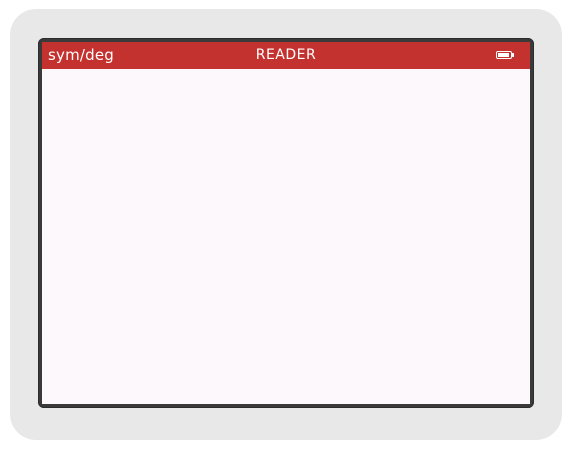 Image resolution: width=572 pixels, height=449 pixels. What do you see at coordinates (513, 55) in the screenshot?
I see `battery-tip` at bounding box center [513, 55].